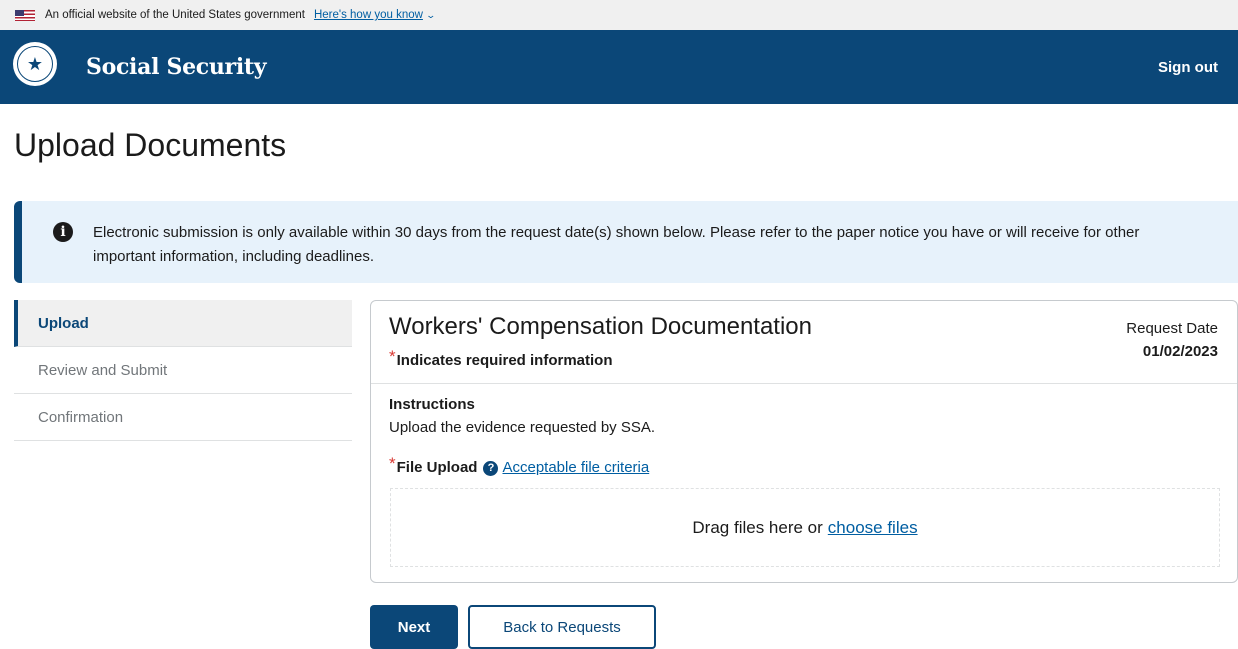 The height and width of the screenshot is (649, 1238). I want to click on site-header: ★ Social Security Sign out, so click(619, 67).